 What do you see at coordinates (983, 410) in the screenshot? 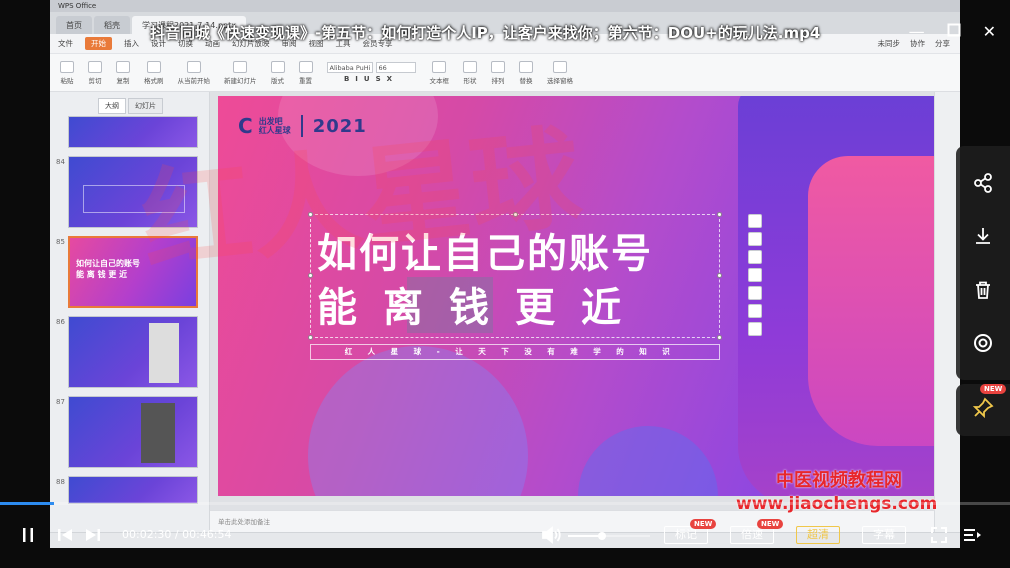
I see `pin-icon` at bounding box center [983, 410].